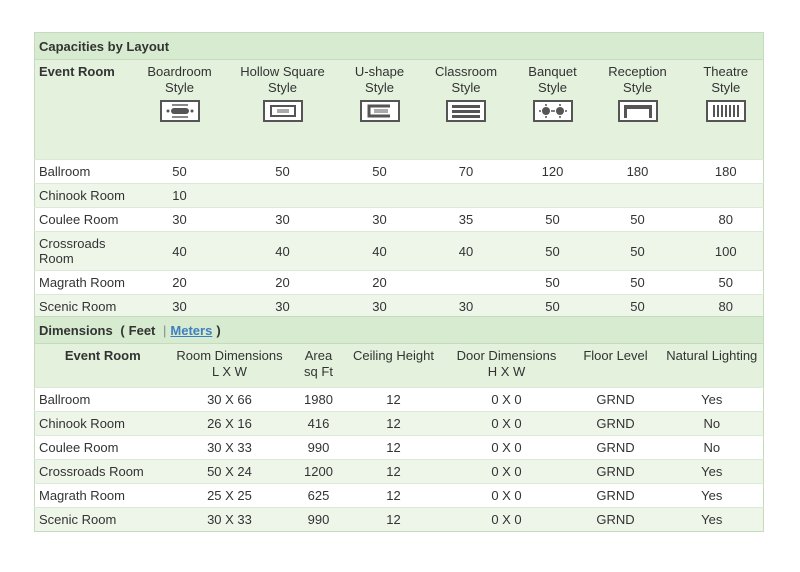  I want to click on reception-layout-icon, so click(637, 111).